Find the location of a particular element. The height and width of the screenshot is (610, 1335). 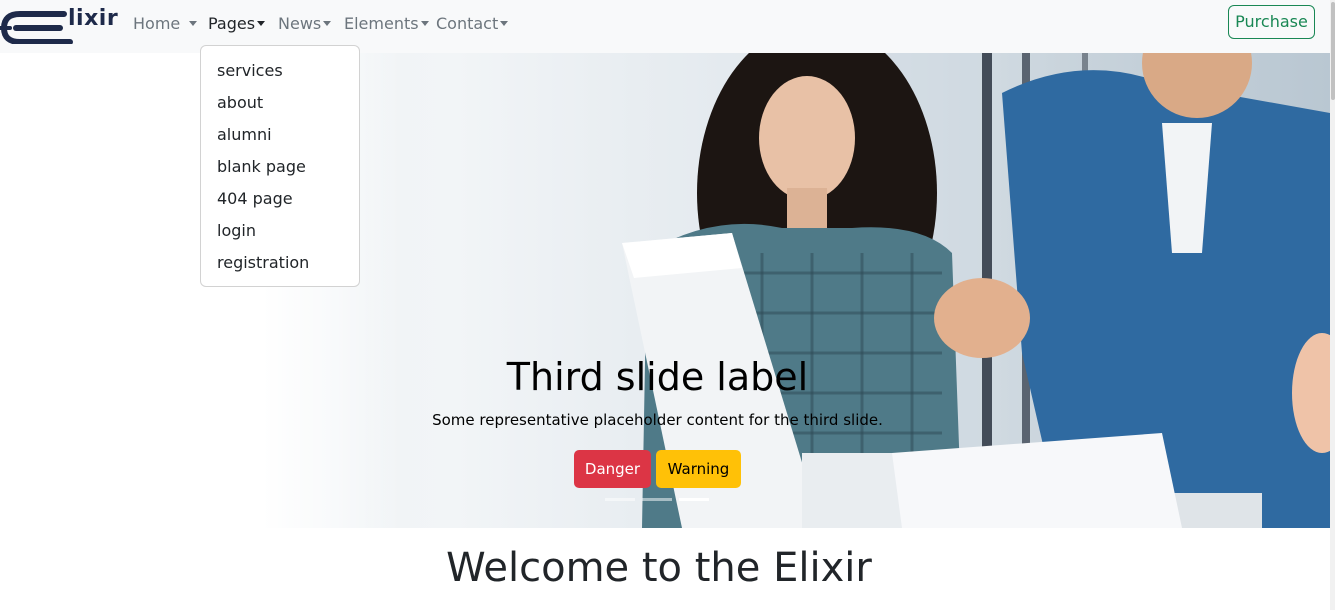

nav-pages-label: Pages is located at coordinates (232, 23).